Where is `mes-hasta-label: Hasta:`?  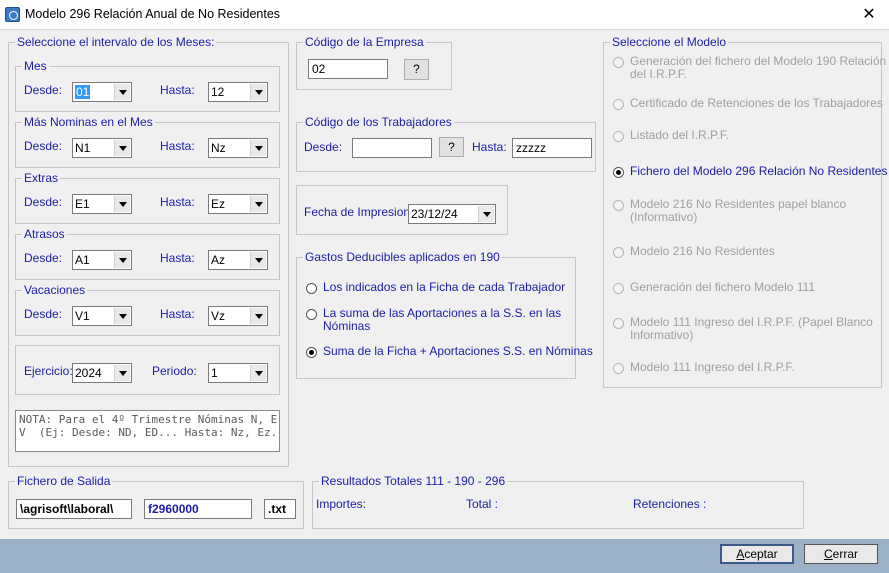 mes-hasta-label: Hasta: is located at coordinates (177, 90).